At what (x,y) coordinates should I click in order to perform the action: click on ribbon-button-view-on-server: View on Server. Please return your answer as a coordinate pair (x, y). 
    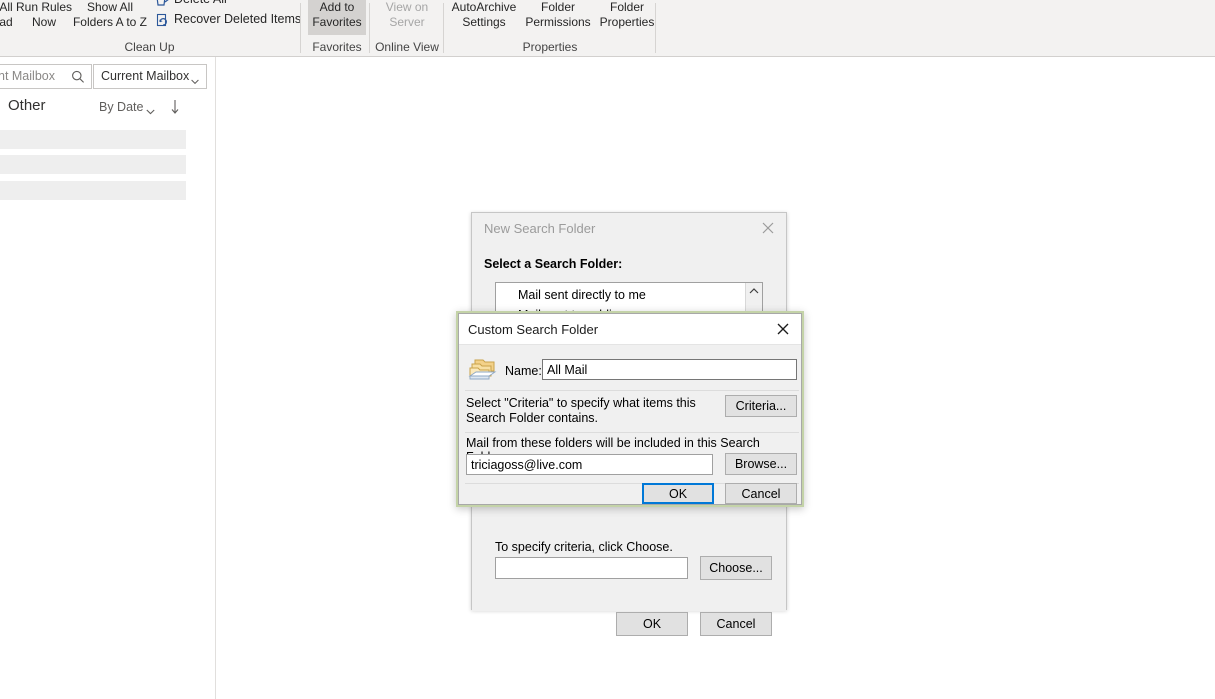
    Looking at the image, I should click on (407, 14).